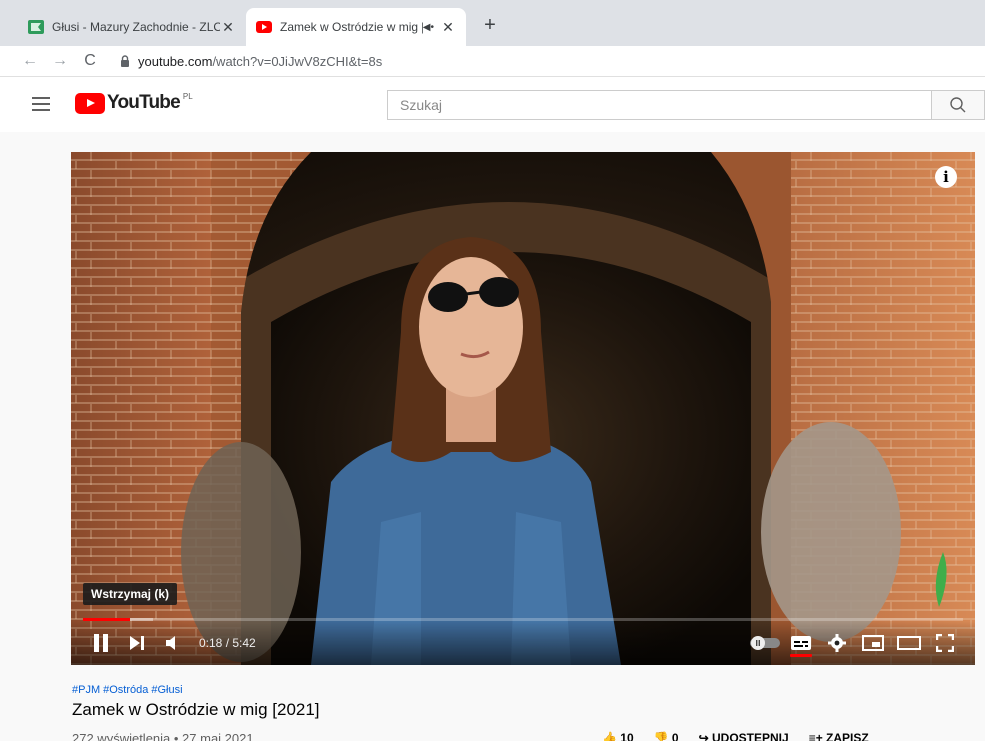 The image size is (985, 741). What do you see at coordinates (428, 27) in the screenshot?
I see `audio-playing-icon: ◀•` at bounding box center [428, 27].